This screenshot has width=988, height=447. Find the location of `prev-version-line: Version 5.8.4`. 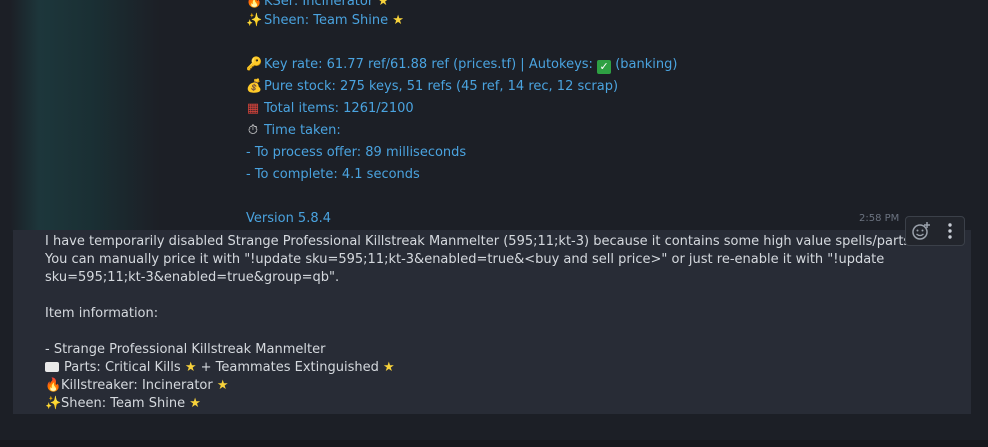

prev-version-line: Version 5.8.4 is located at coordinates (289, 218).